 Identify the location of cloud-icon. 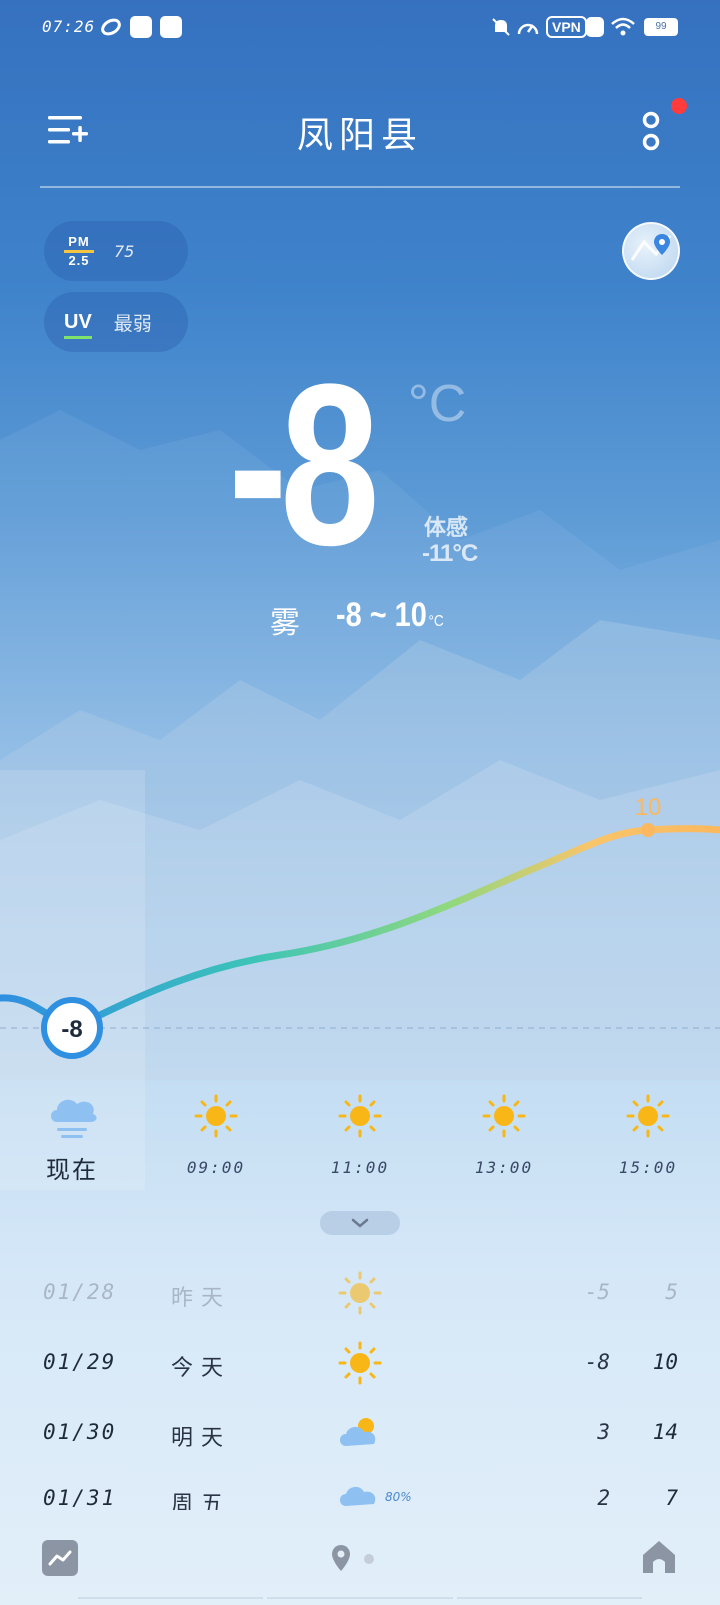
(358, 1496).